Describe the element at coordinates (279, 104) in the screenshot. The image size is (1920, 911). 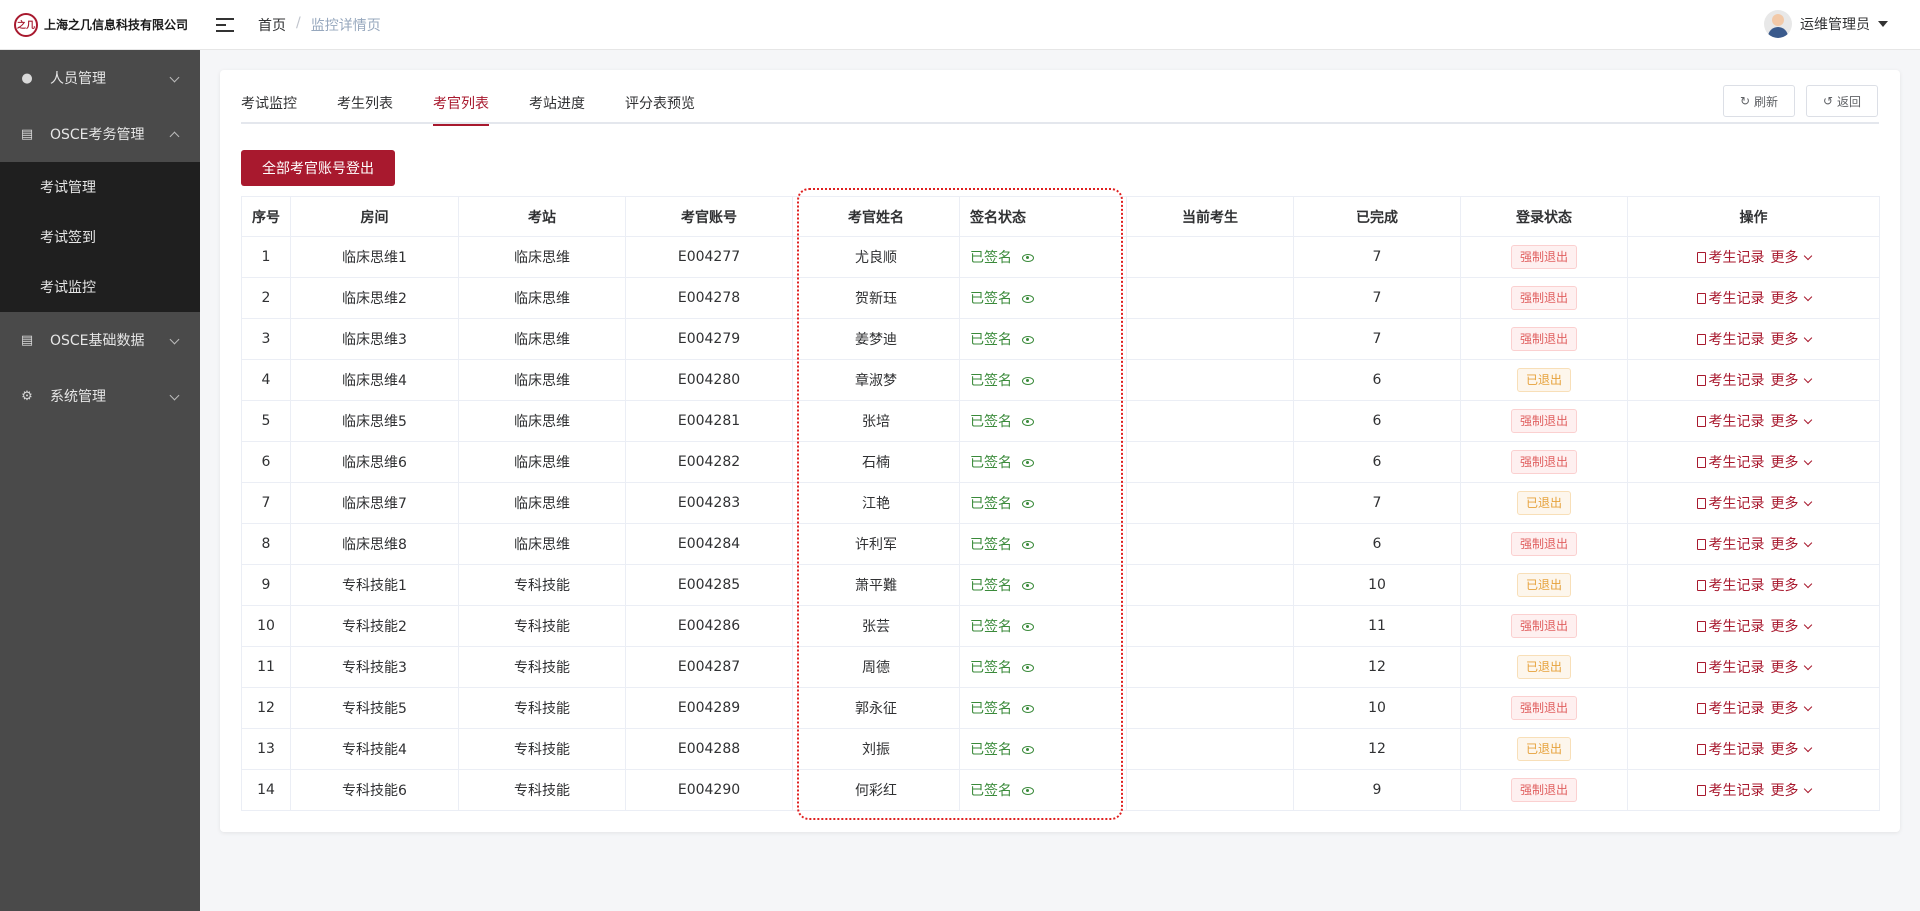
I see `tab-exam-monitor: 考试监控` at that location.